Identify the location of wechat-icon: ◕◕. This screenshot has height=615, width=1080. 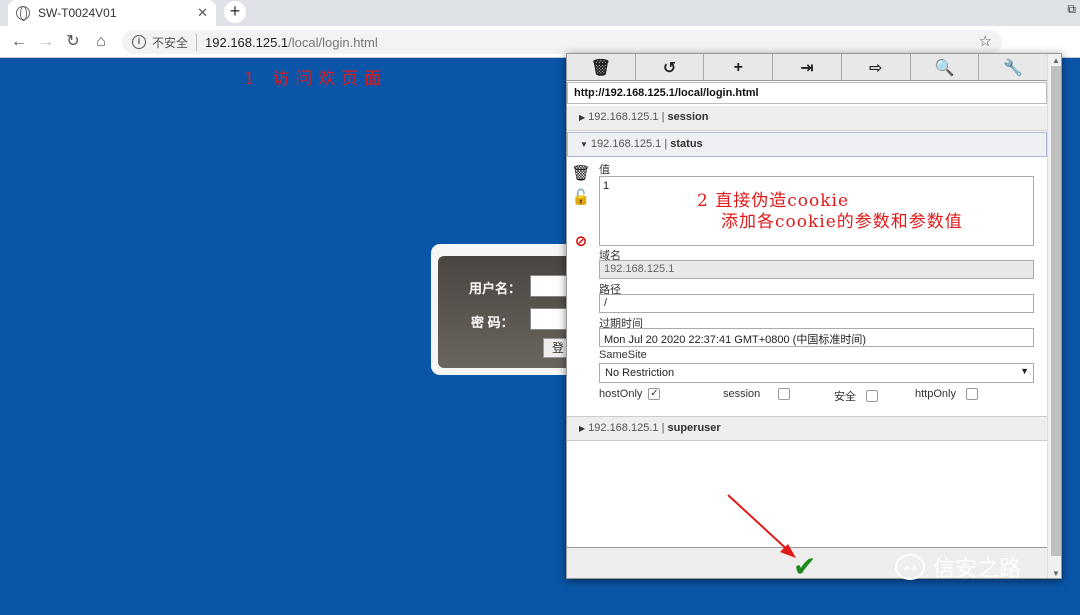
(910, 567).